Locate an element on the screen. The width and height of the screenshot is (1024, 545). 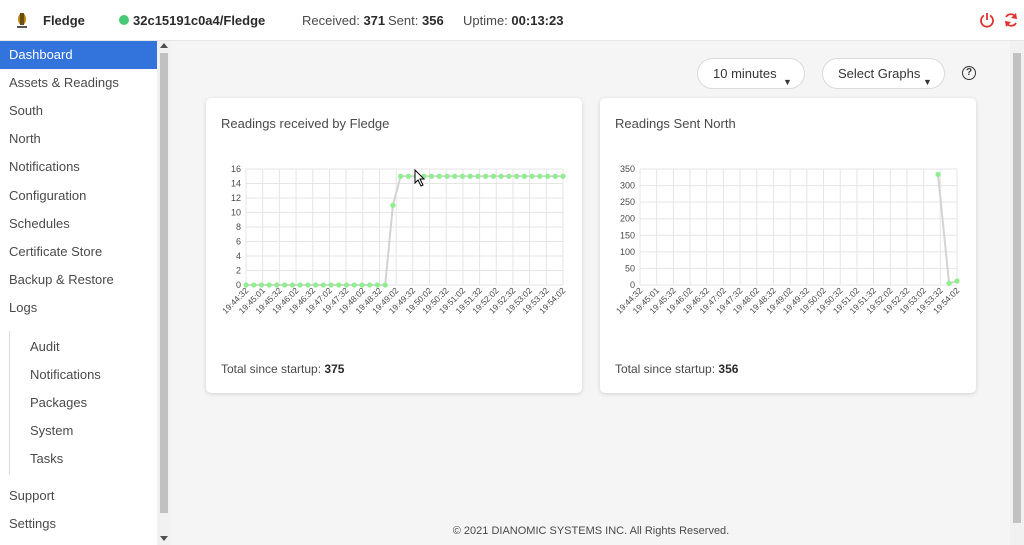
sidebar-scrollbar is located at coordinates (164, 293).